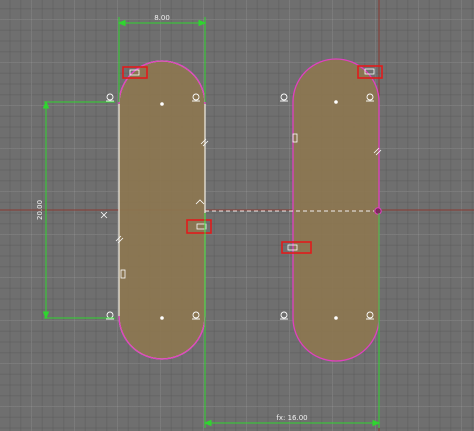  What do you see at coordinates (40, 210) in the screenshot?
I see `dimension-left-height-label: 20.00` at bounding box center [40, 210].